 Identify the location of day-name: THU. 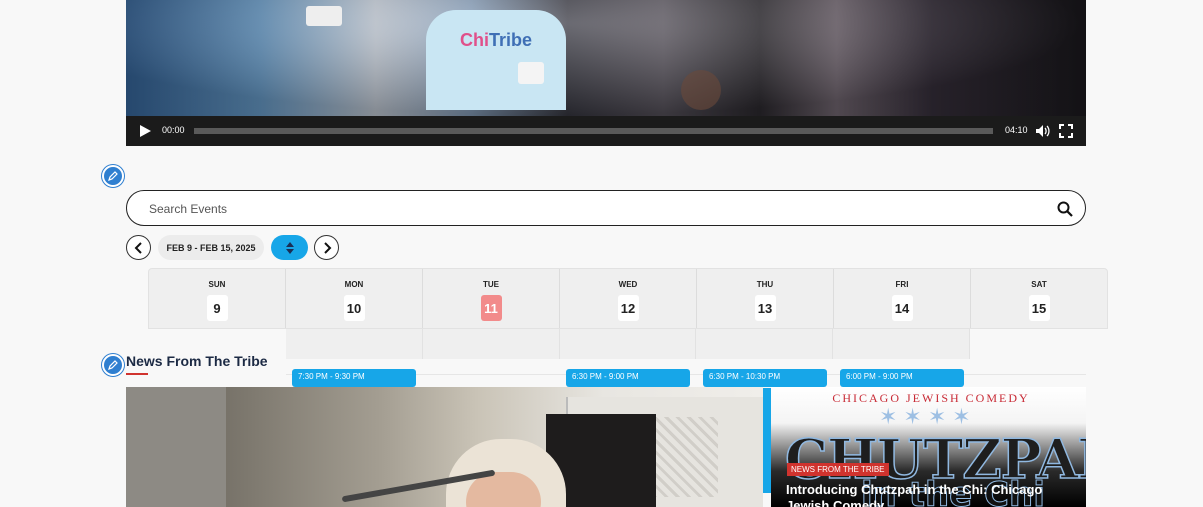
(765, 284).